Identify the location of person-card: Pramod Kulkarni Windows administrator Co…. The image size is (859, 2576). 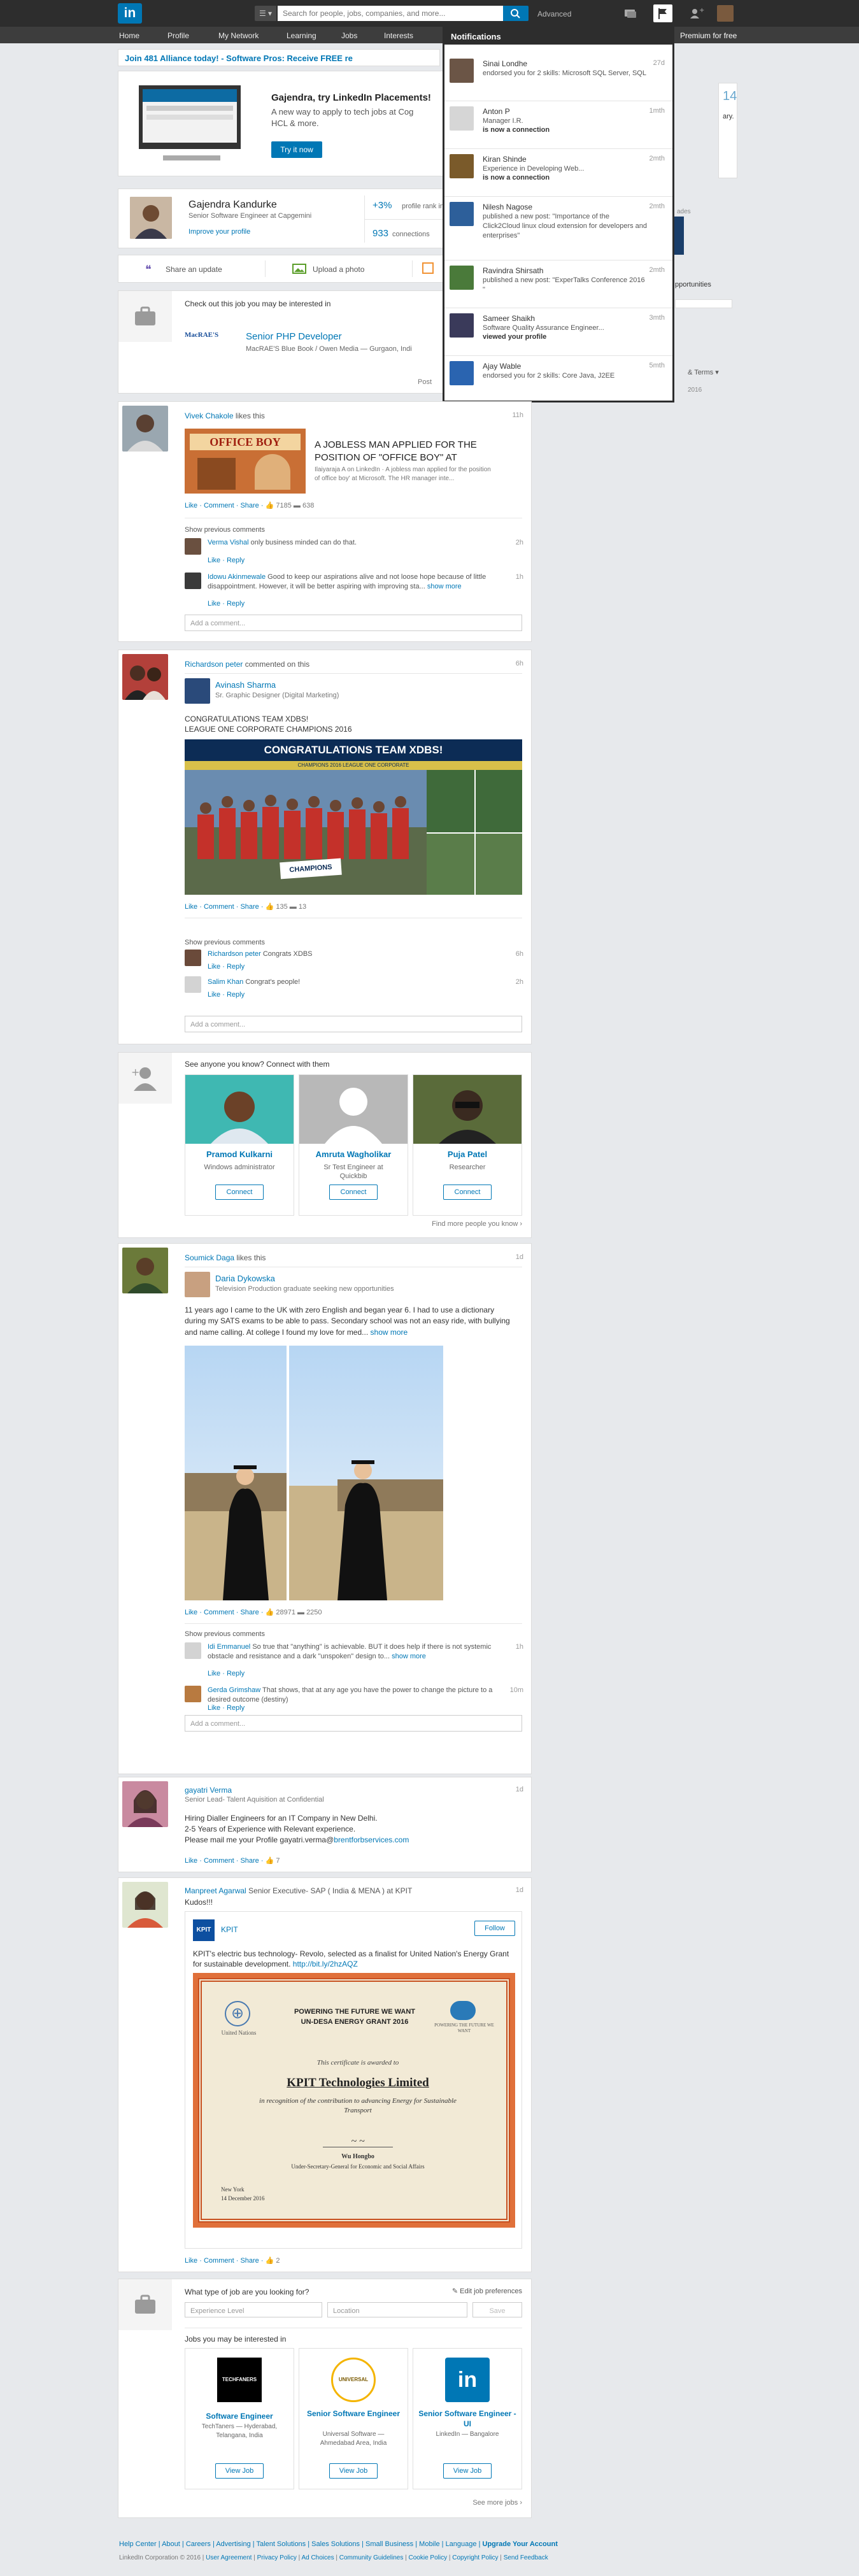
(239, 1145).